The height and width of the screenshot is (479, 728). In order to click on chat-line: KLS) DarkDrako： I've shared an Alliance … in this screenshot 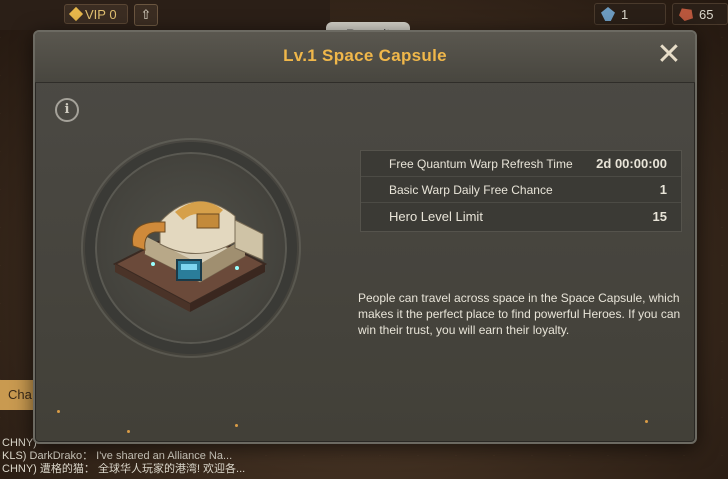, I will do `click(117, 456)`.